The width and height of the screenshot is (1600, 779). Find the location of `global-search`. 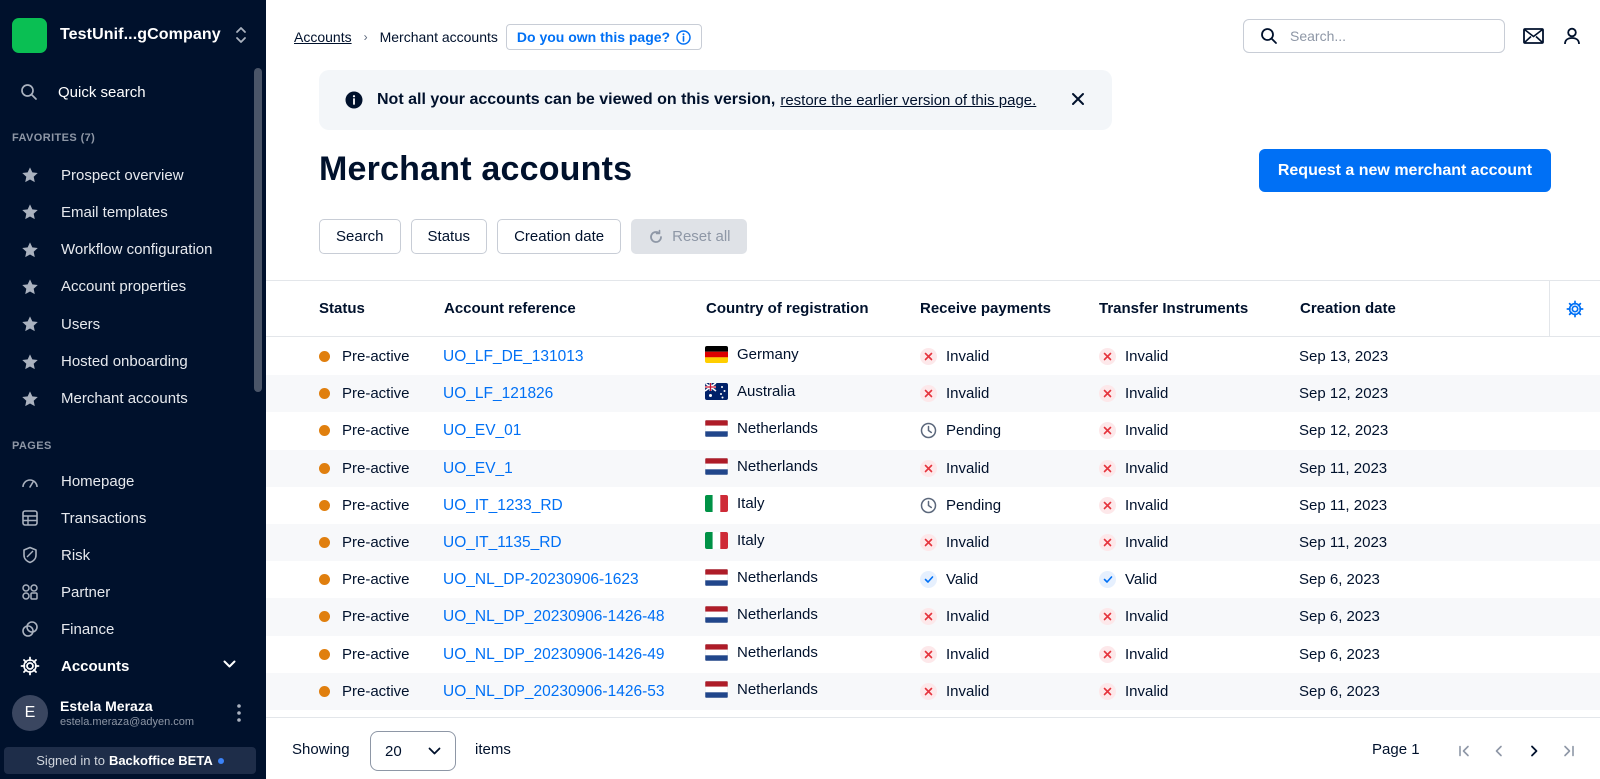

global-search is located at coordinates (1374, 36).